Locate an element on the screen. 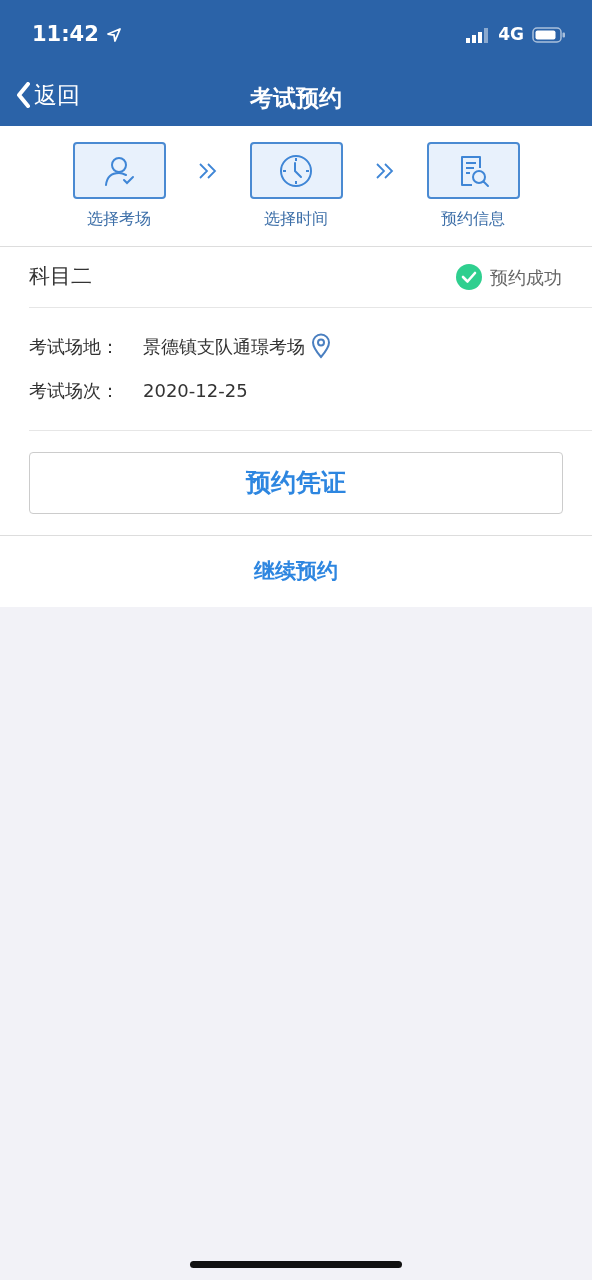  field-value: 2020-12-25 is located at coordinates (195, 390).